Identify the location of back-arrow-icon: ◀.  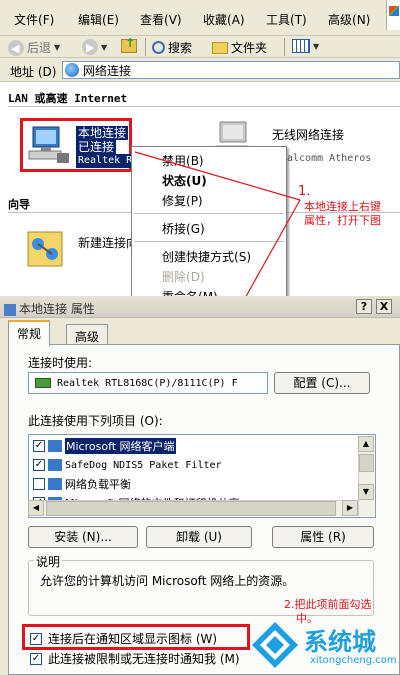
(16, 47).